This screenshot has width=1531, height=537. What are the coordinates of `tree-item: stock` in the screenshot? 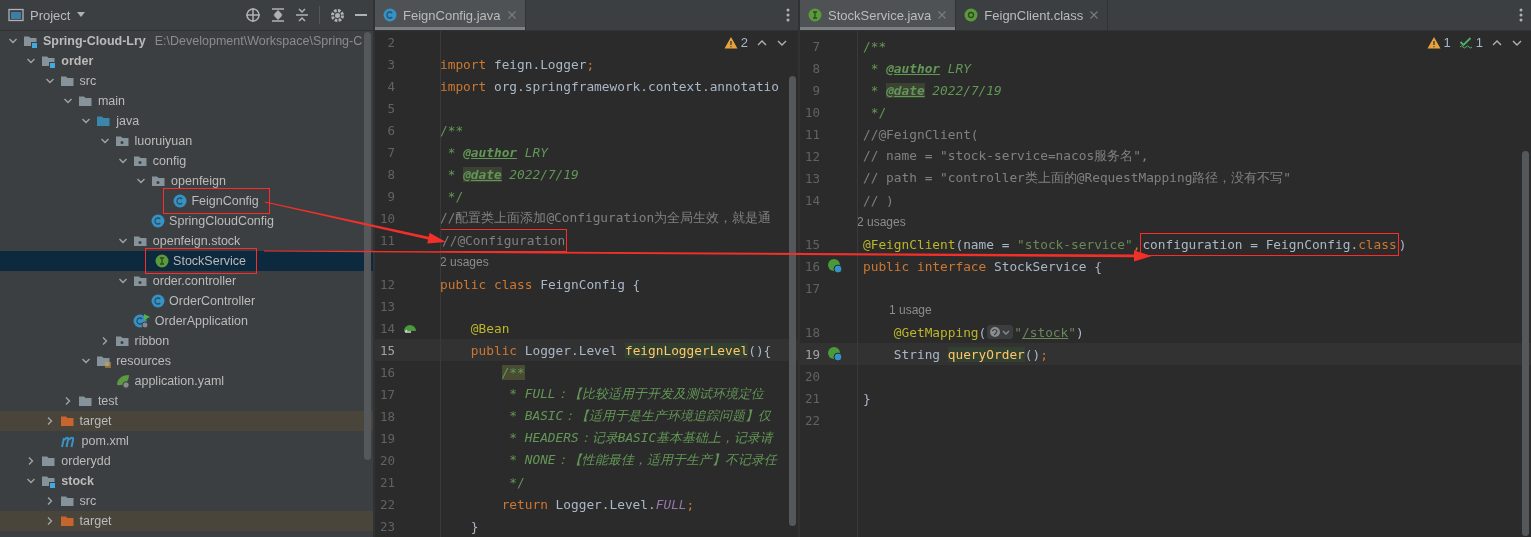 It's located at (186, 481).